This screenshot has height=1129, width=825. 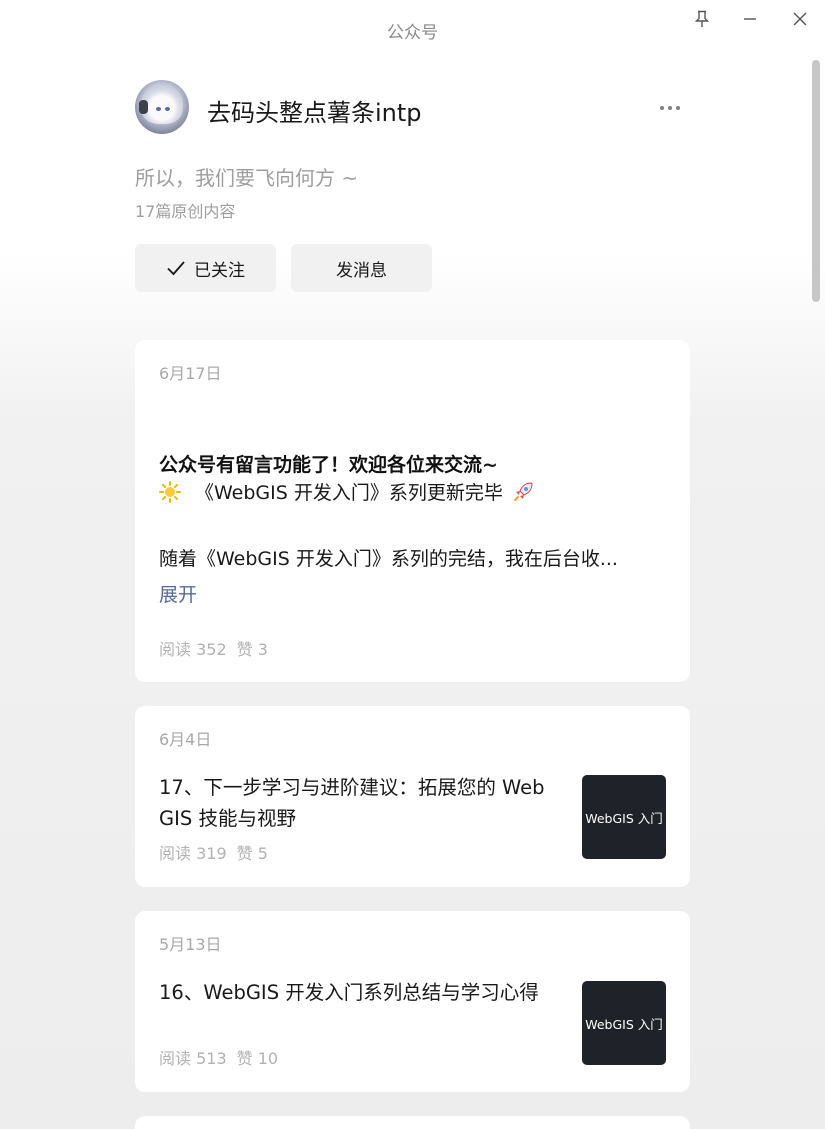 I want to click on article-title: 17、下一步学习与进阶建议：拓展您的 WebGIS 技能与视野, so click(x=359, y=803).